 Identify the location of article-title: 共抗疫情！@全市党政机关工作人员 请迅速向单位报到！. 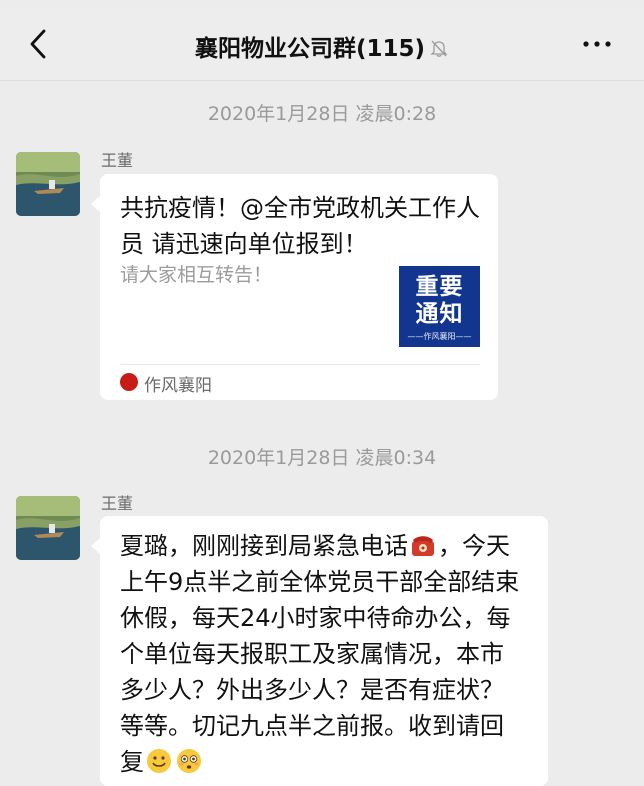
(300, 226).